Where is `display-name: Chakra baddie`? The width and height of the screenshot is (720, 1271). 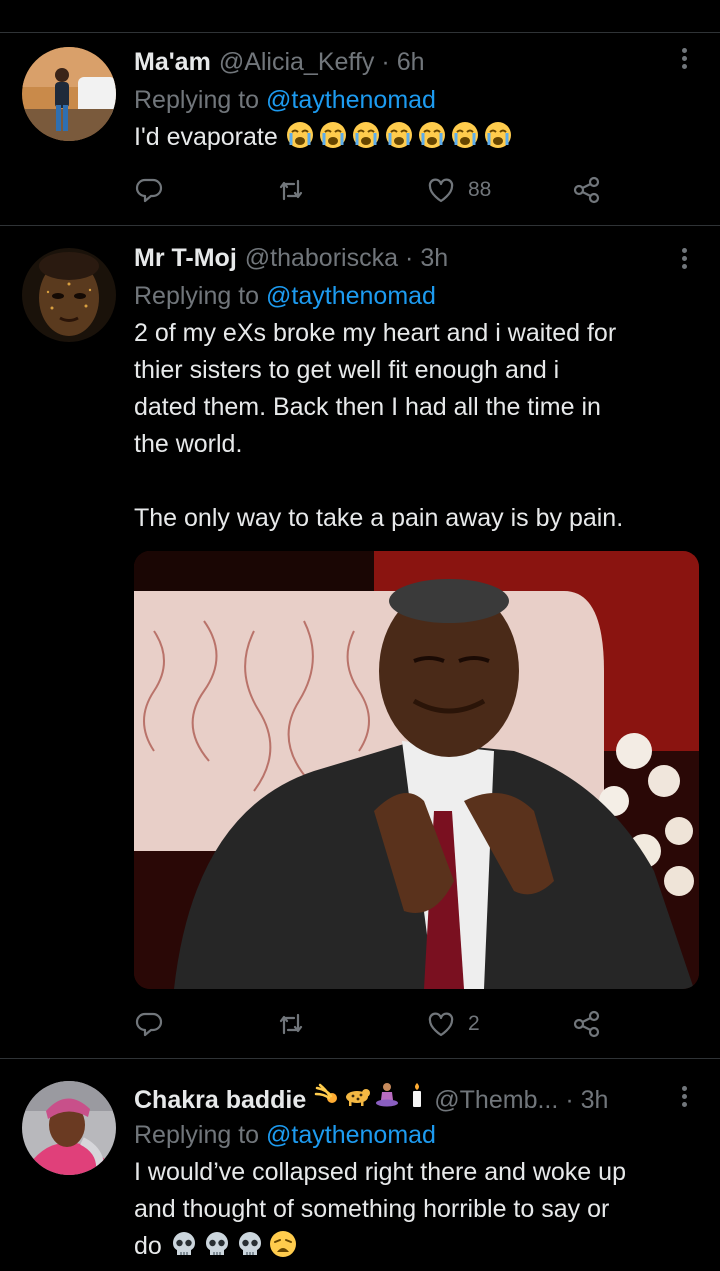 display-name: Chakra baddie is located at coordinates (220, 1098).